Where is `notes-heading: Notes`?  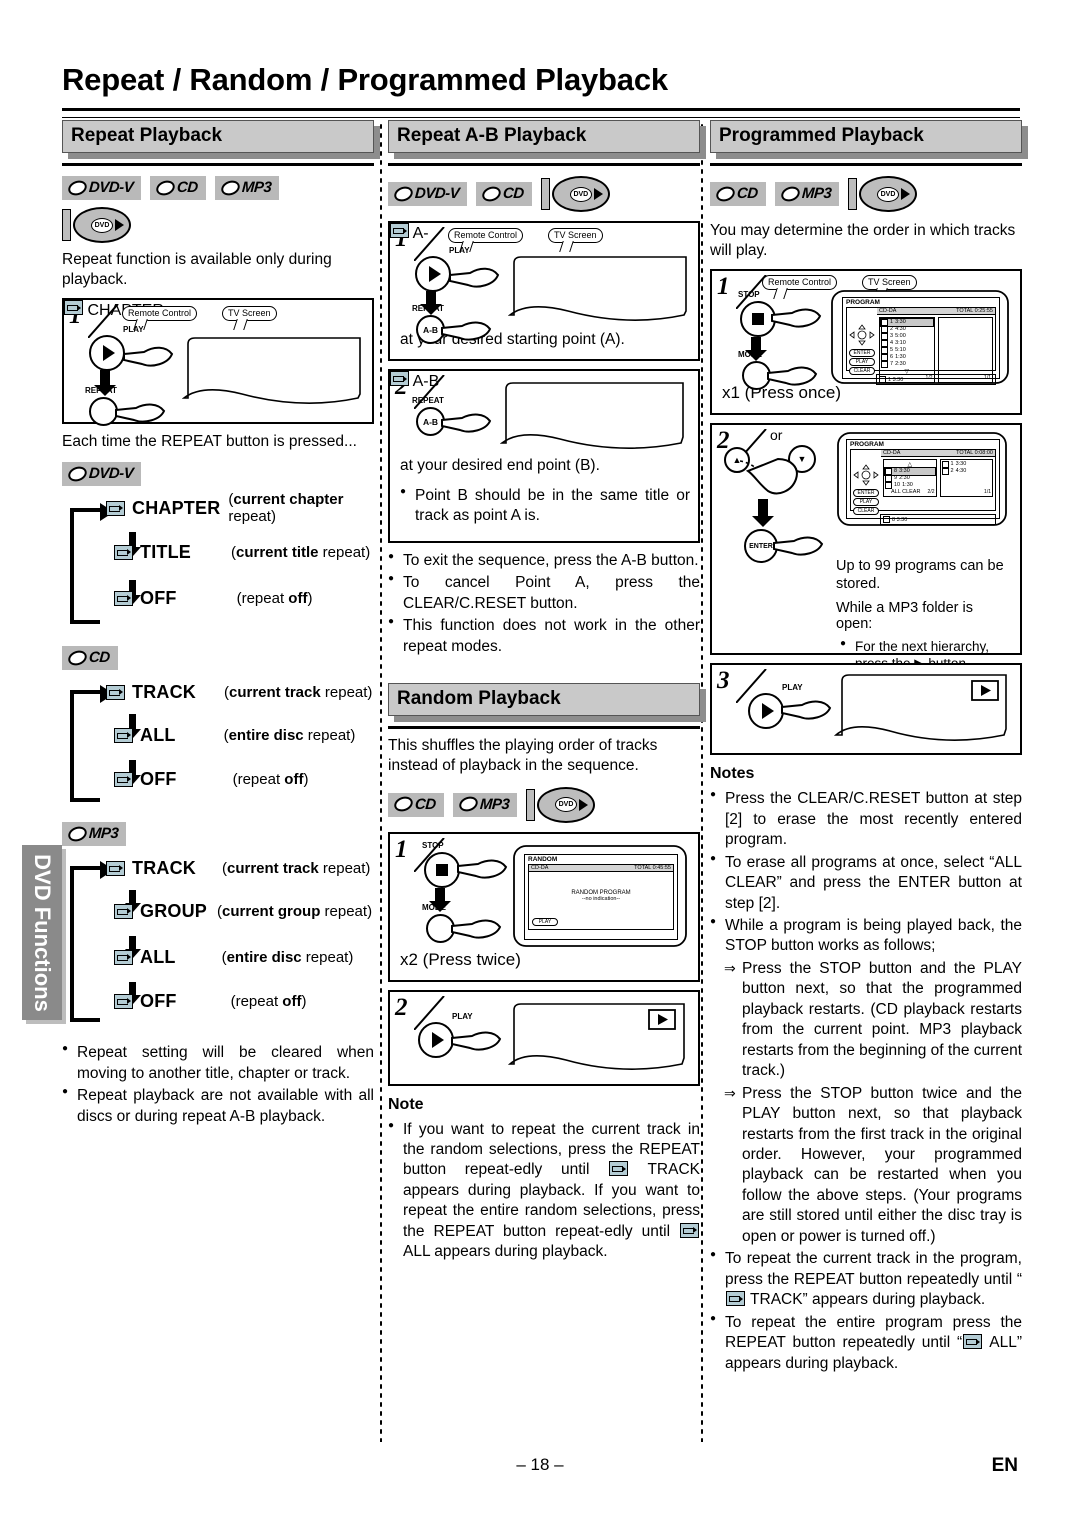
notes-heading: Notes is located at coordinates (732, 774).